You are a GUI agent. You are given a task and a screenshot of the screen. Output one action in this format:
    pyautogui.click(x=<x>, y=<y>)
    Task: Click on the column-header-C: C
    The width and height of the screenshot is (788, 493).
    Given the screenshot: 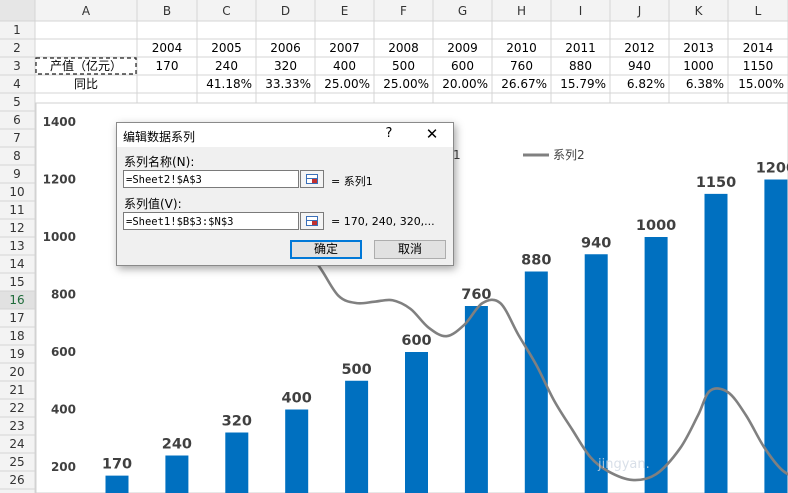 What is the action you would take?
    pyautogui.click(x=226, y=11)
    